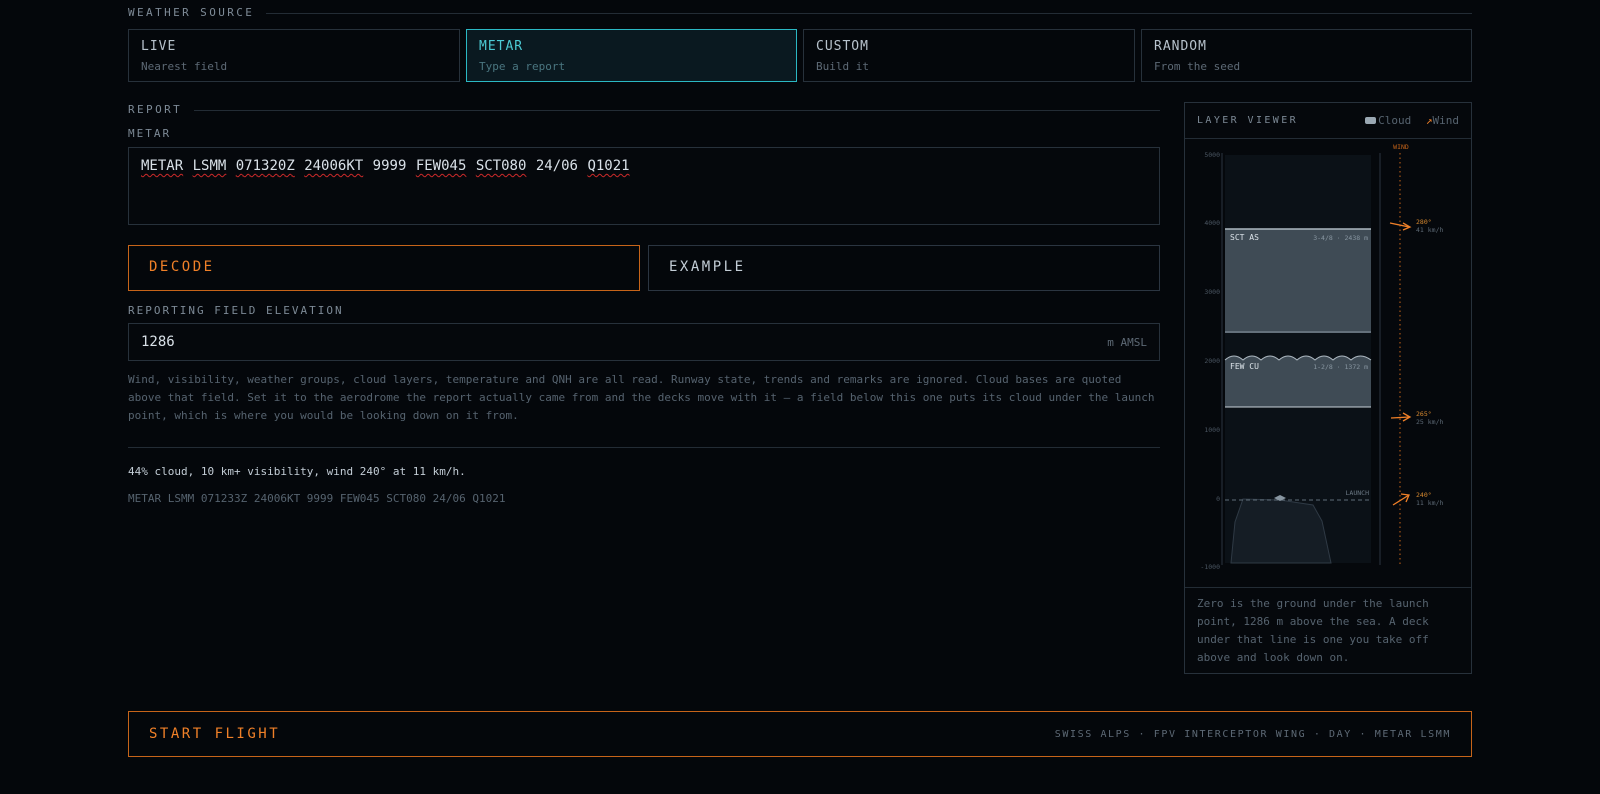 The image size is (1600, 794). What do you see at coordinates (441, 166) in the screenshot?
I see `metar-token: FEW045` at bounding box center [441, 166].